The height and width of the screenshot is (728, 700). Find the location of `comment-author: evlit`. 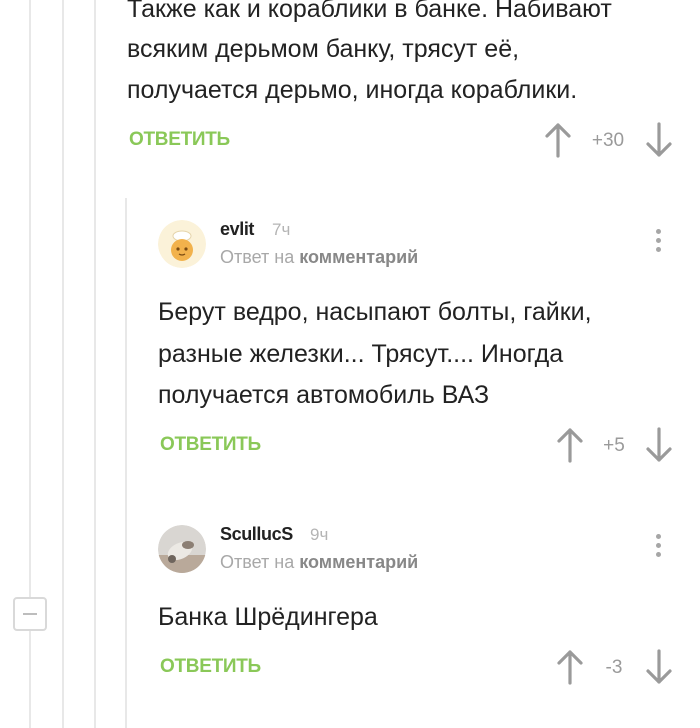

comment-author: evlit is located at coordinates (237, 229).